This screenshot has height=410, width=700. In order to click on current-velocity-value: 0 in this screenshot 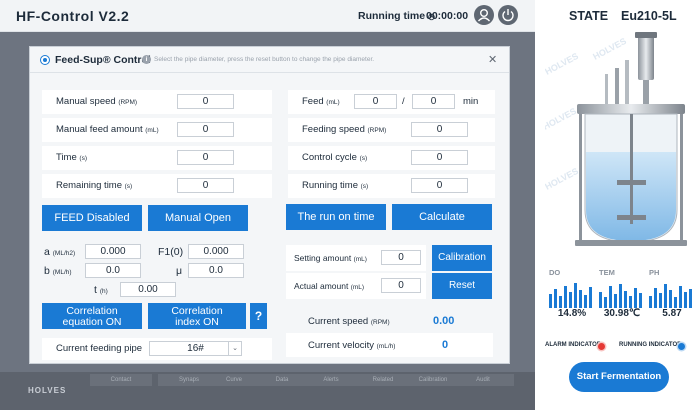, I will do `click(445, 345)`.